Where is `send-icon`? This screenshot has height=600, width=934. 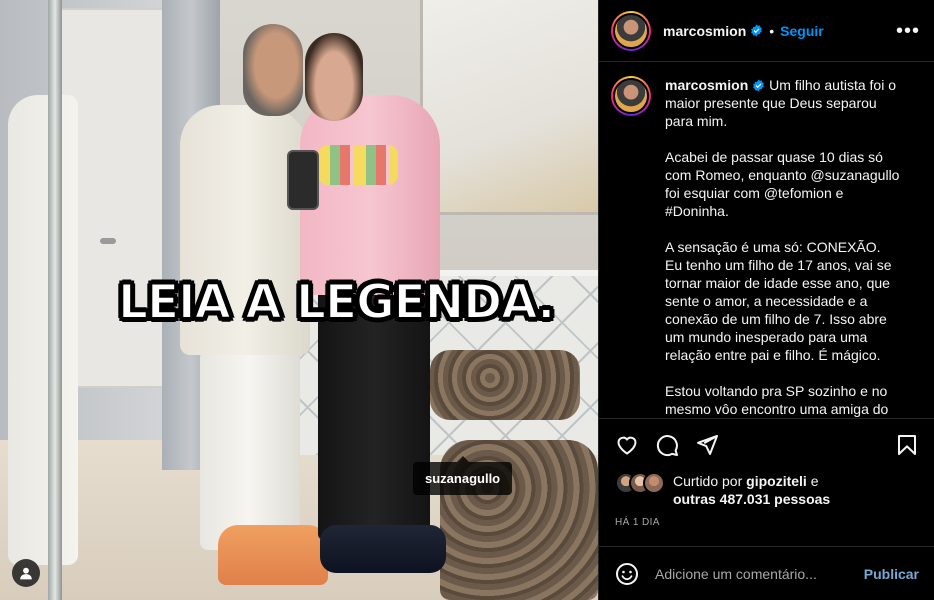 send-icon is located at coordinates (707, 445).